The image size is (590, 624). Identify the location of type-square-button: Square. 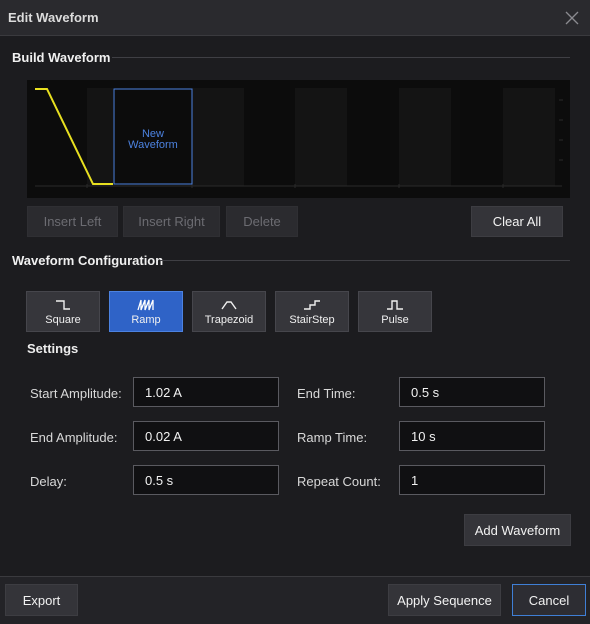
(63, 311).